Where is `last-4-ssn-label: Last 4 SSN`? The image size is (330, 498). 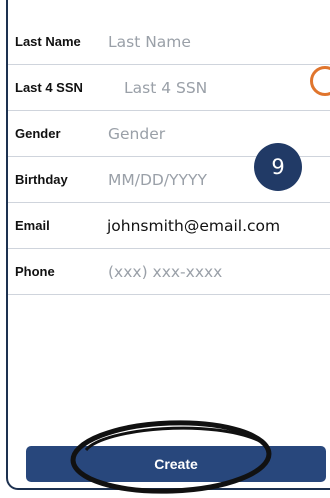 last-4-ssn-label: Last 4 SSN is located at coordinates (49, 87).